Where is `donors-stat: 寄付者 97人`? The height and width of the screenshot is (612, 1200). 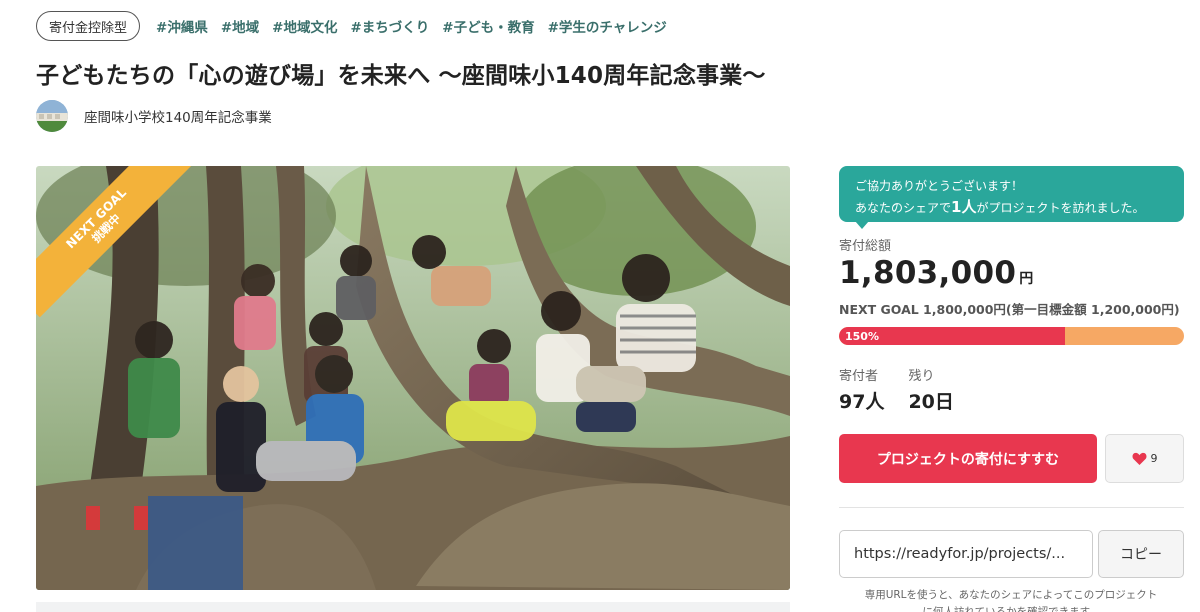 donors-stat: 寄付者 97人 is located at coordinates (861, 389).